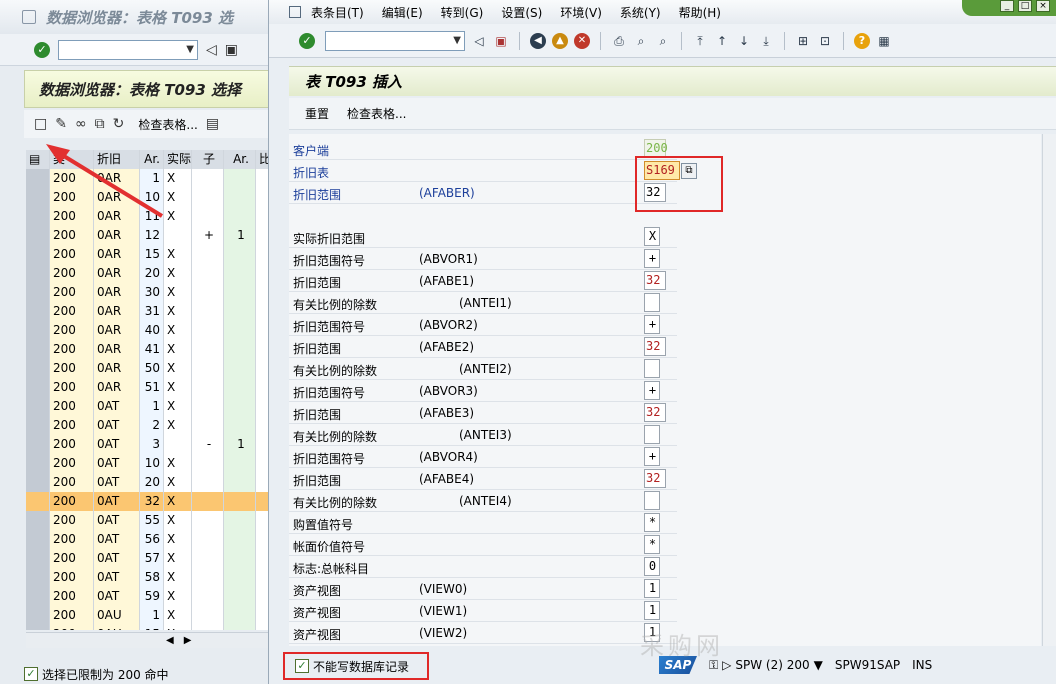 The width and height of the screenshot is (1056, 684). Describe the element at coordinates (538, 40) in the screenshot. I see `back-icon: ◀` at that location.